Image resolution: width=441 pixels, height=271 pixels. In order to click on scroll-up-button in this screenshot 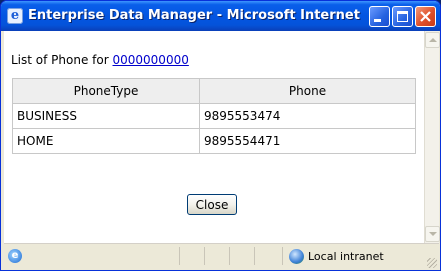, I will do `click(432, 40)`.